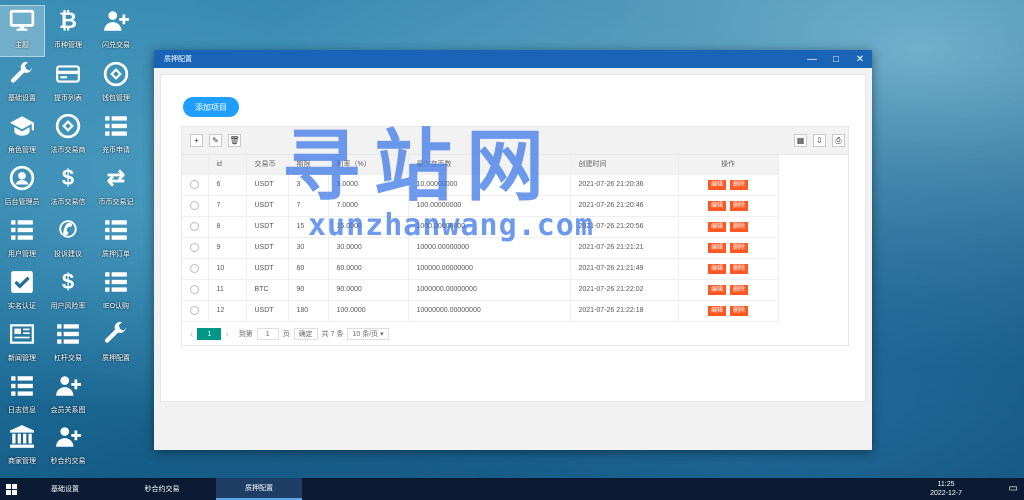 The width and height of the screenshot is (1024, 500). What do you see at coordinates (22, 136) in the screenshot?
I see `desktop-icon-roles: 角色管理` at bounding box center [22, 136].